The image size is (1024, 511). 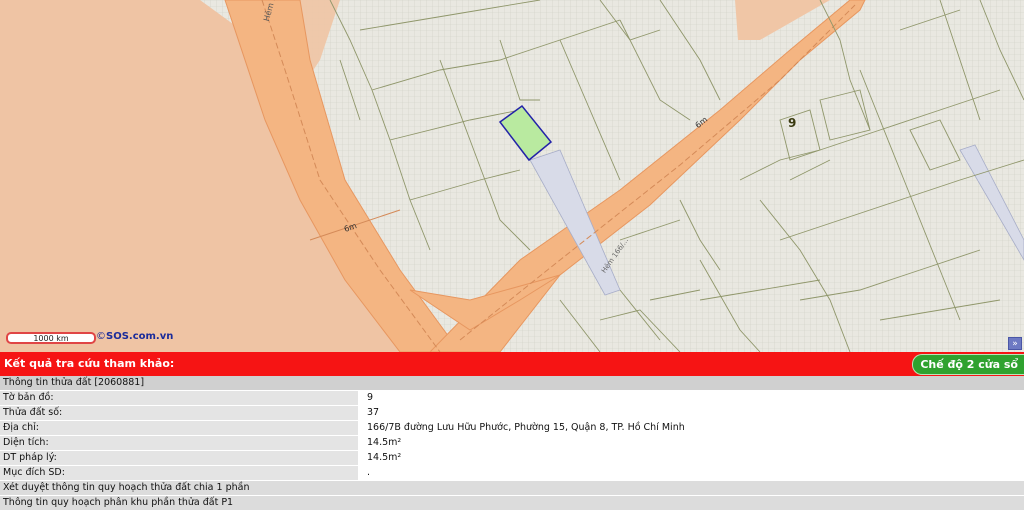 What do you see at coordinates (792, 123) in the screenshot?
I see `parcel-number-label: 9` at bounding box center [792, 123].